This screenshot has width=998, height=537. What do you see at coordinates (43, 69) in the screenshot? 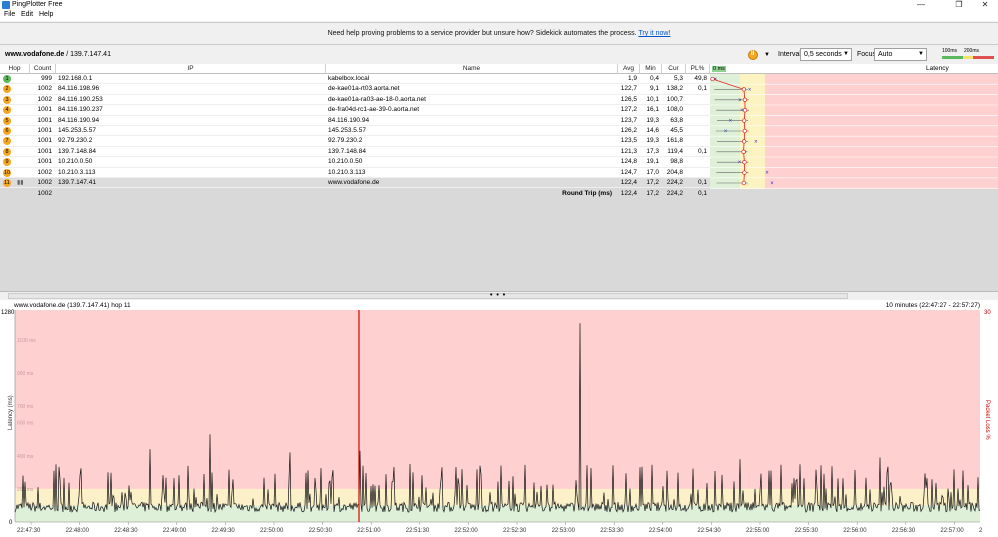
I see `col-count-header: Count` at bounding box center [43, 69].